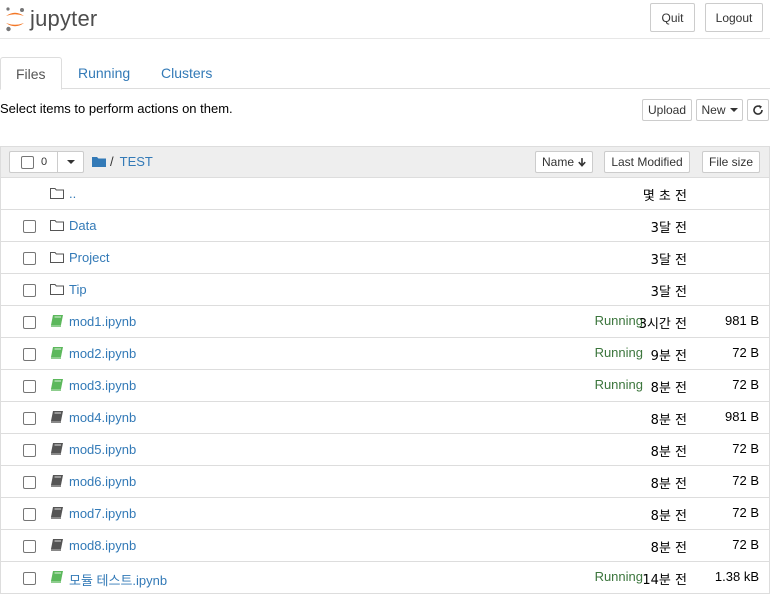 This screenshot has width=770, height=597. What do you see at coordinates (385, 258) in the screenshot?
I see `list-item: Project 3달 전` at bounding box center [385, 258].